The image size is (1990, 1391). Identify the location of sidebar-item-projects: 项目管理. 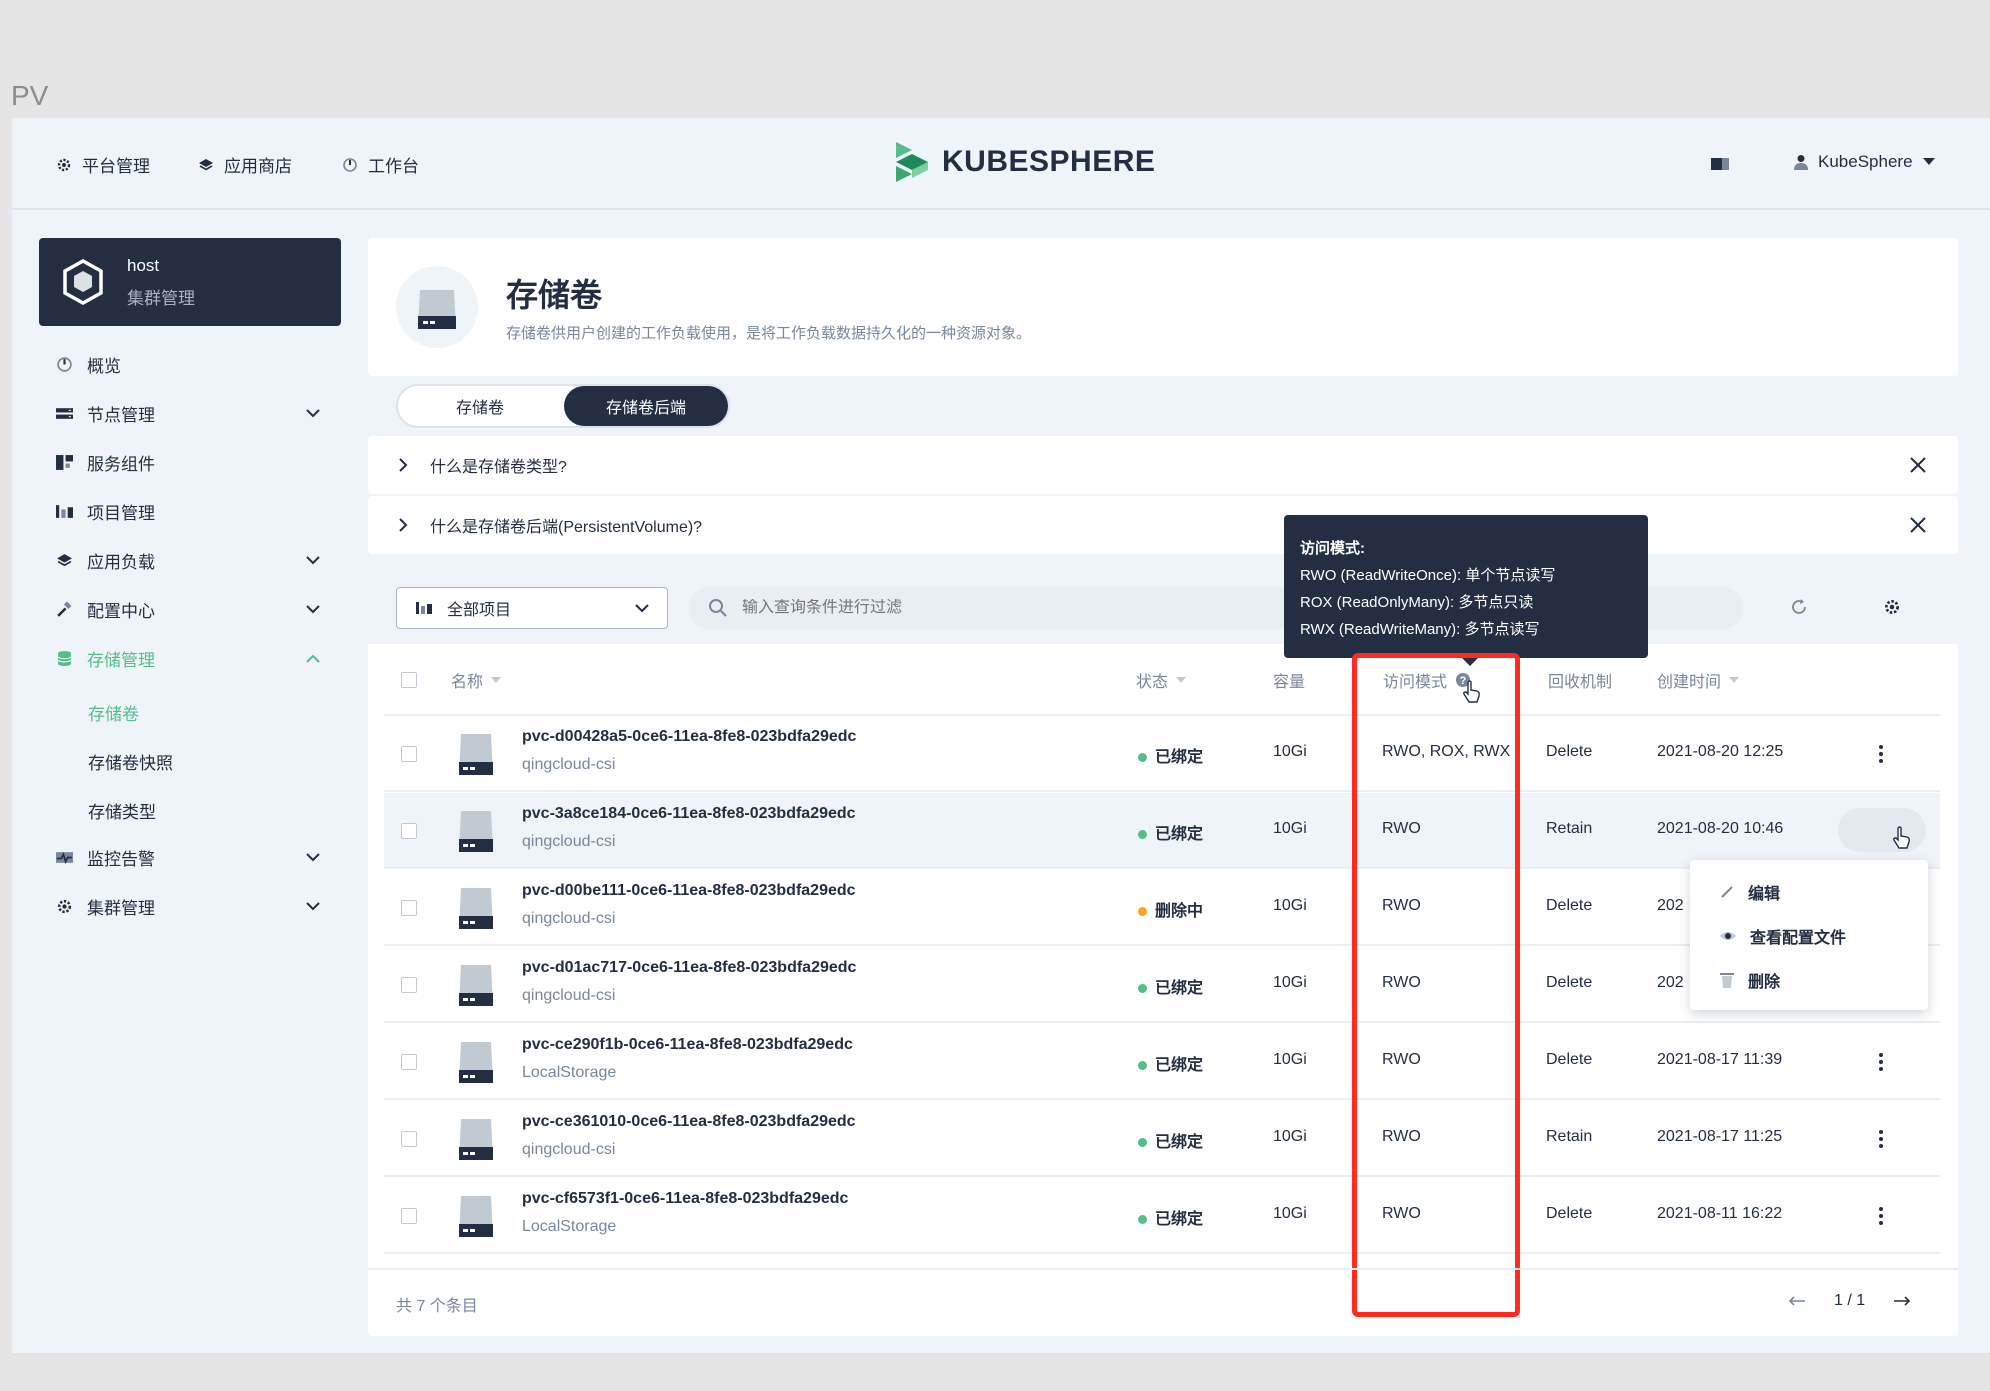
(188, 511).